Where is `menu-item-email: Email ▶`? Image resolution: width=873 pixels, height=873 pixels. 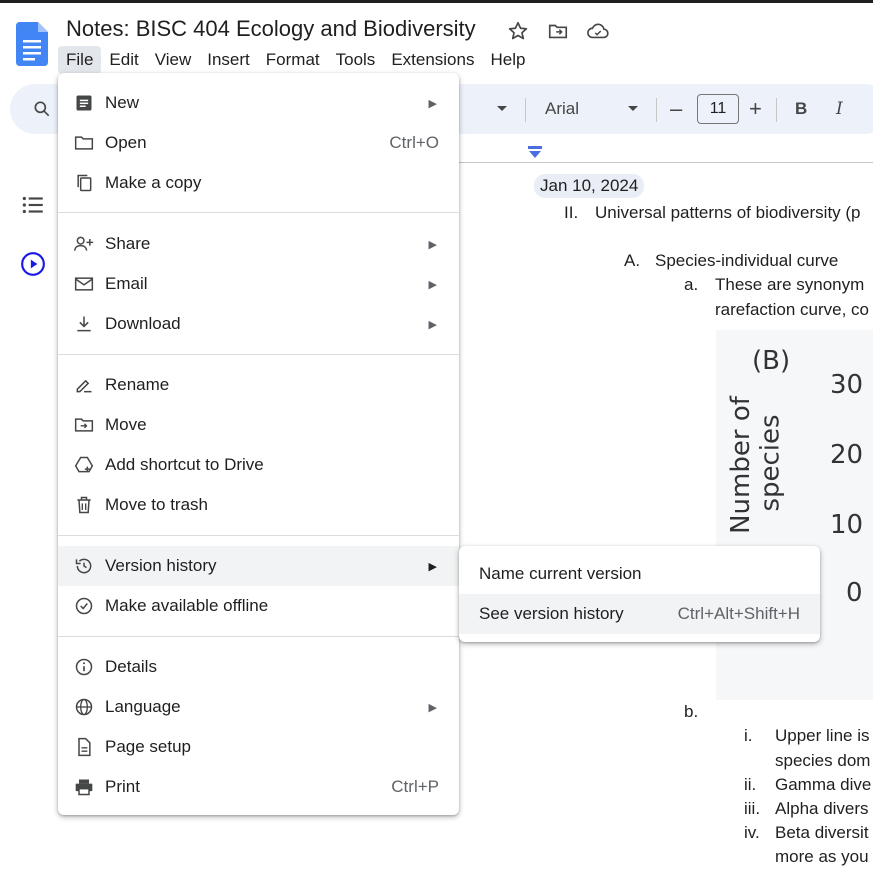 menu-item-email: Email ▶ is located at coordinates (258, 284).